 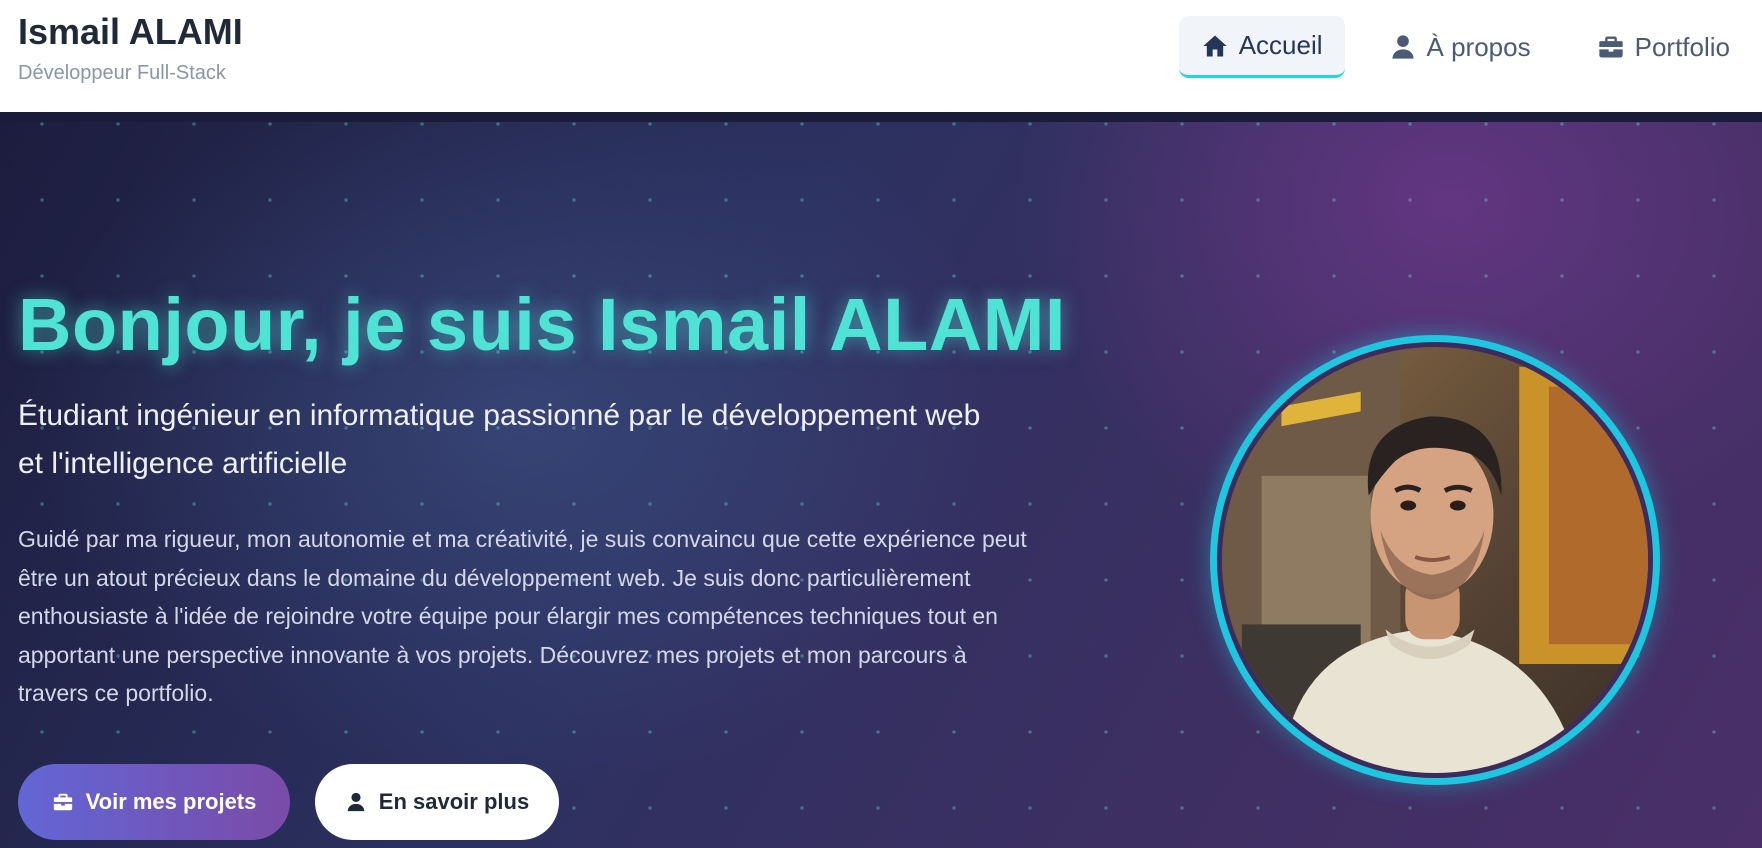 I want to click on nav-item-accueil: Accueil, so click(x=1261, y=47).